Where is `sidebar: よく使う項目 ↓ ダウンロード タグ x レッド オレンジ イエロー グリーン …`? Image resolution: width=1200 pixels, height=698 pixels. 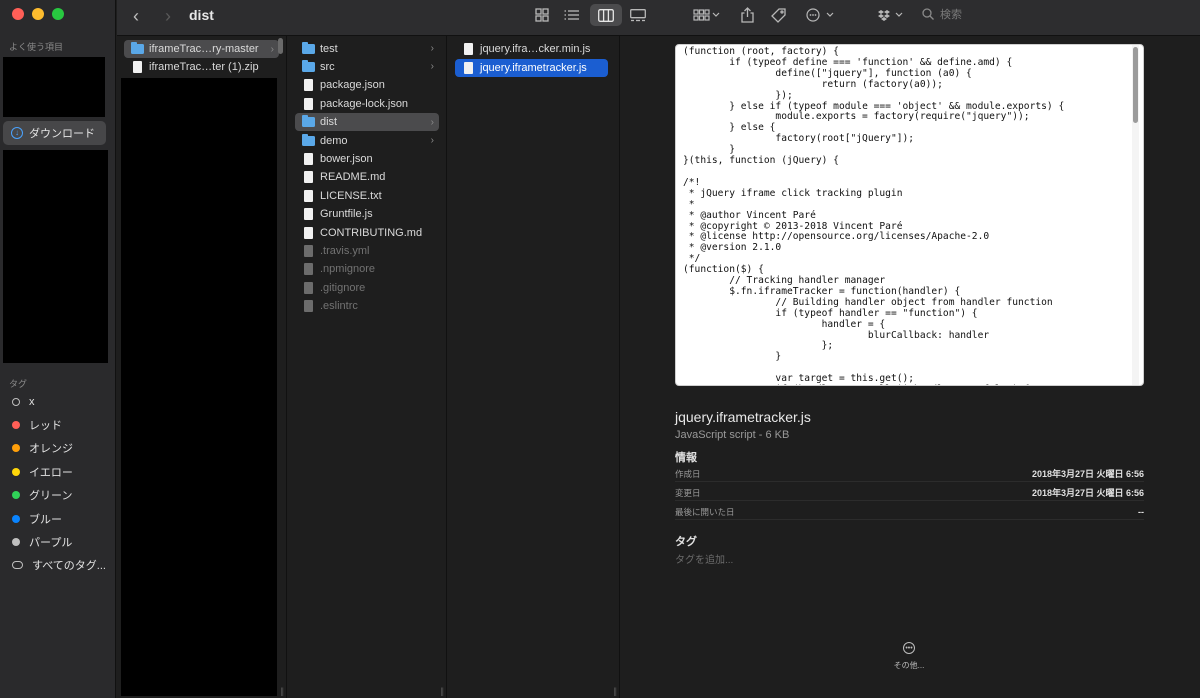
sidebar: よく使う項目 ↓ ダウンロード タグ x レッド オレンジ イエロー グリーン … is located at coordinates (58, 349).